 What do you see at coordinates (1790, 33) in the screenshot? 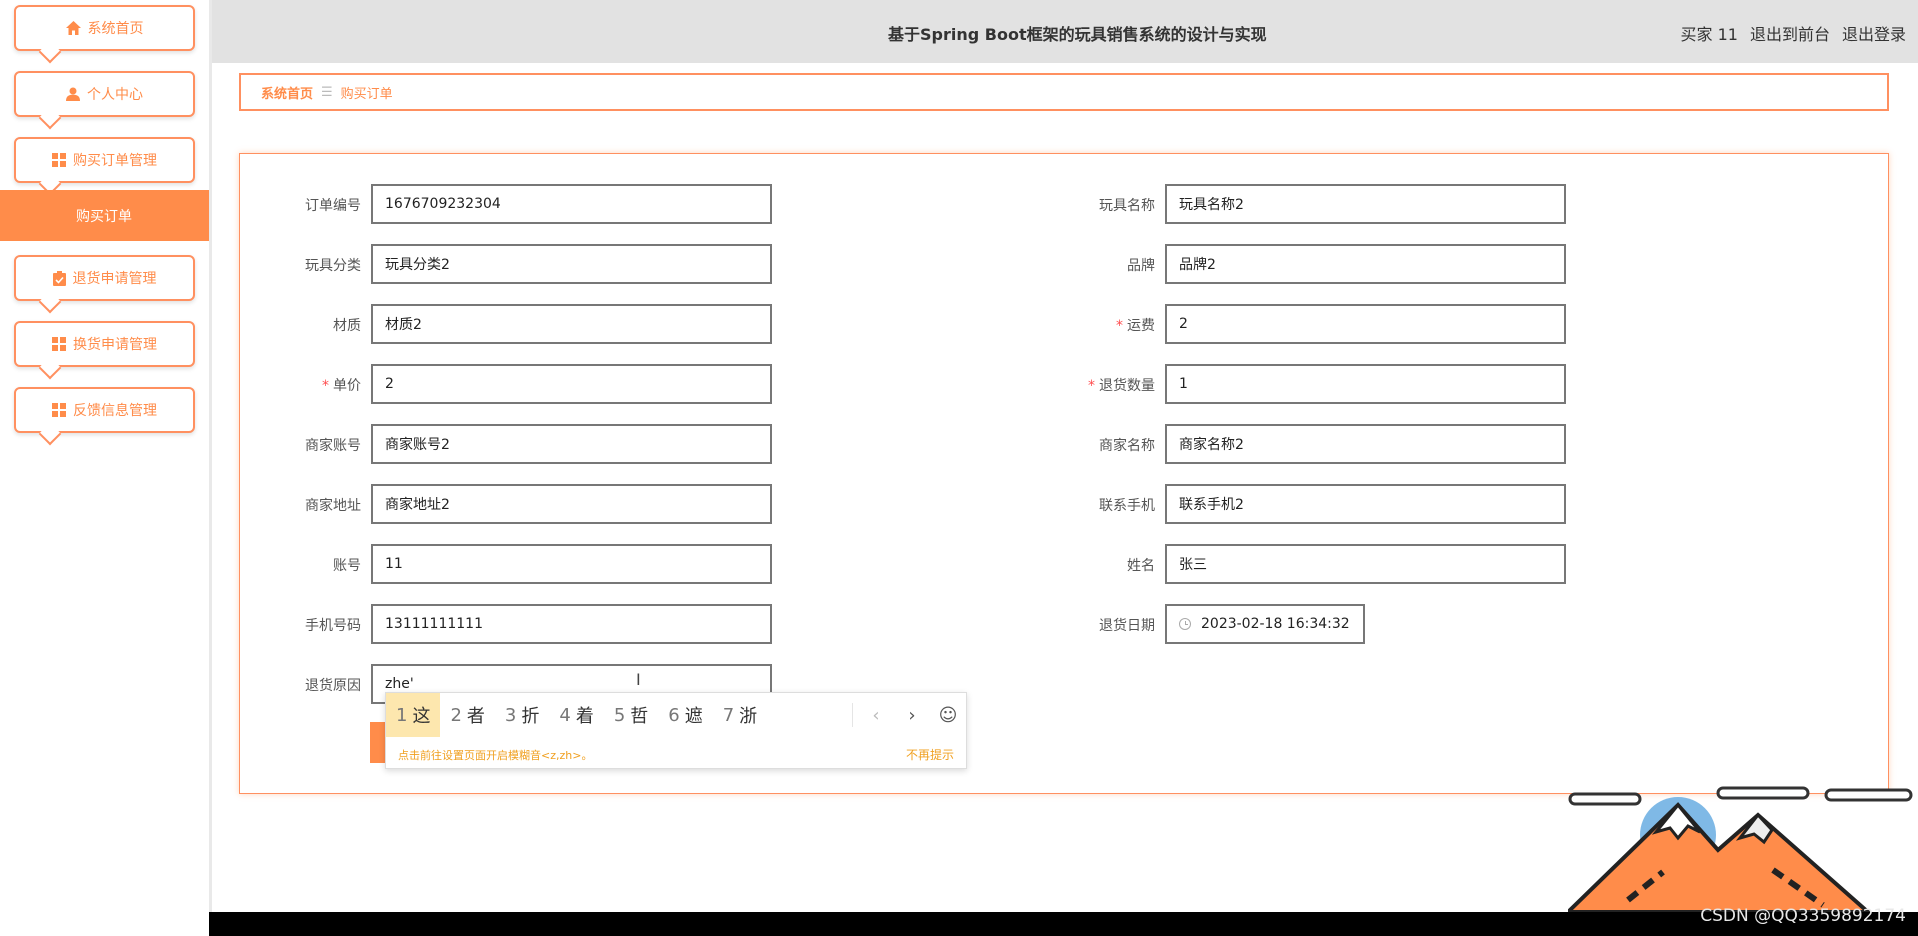
I see `back-to-front-link: 退出到前台` at bounding box center [1790, 33].